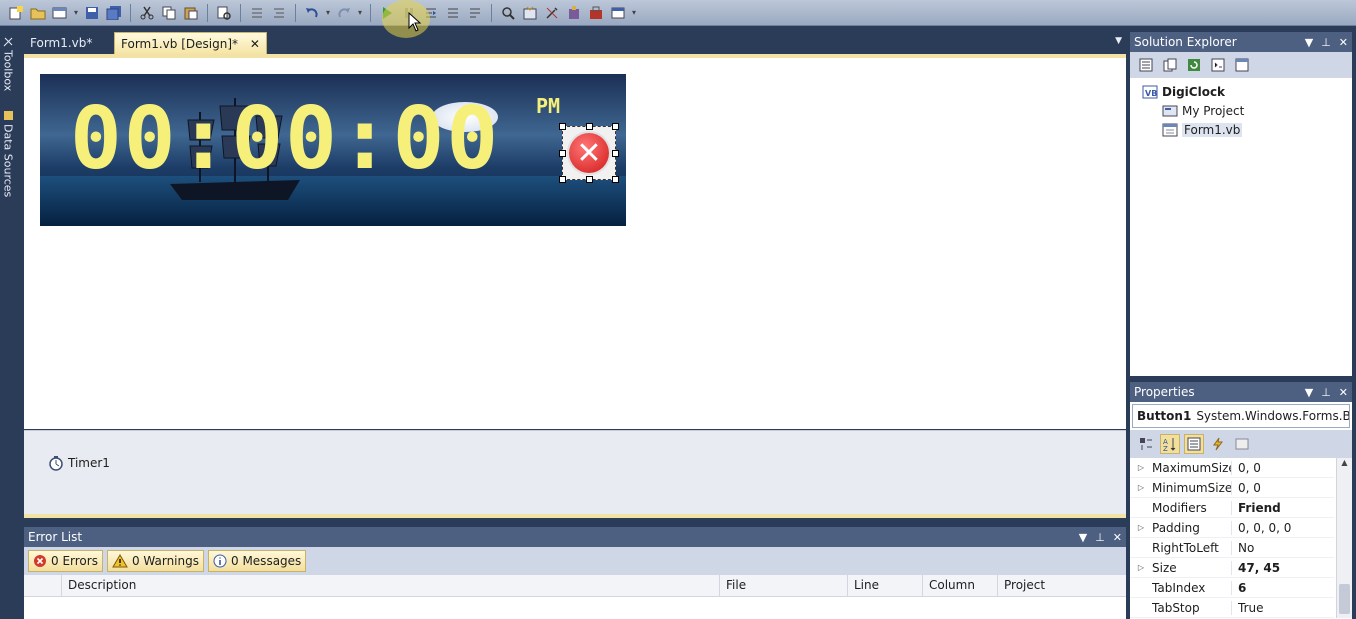  Describe the element at coordinates (257, 13) in the screenshot. I see `comment-lines-icon` at that location.